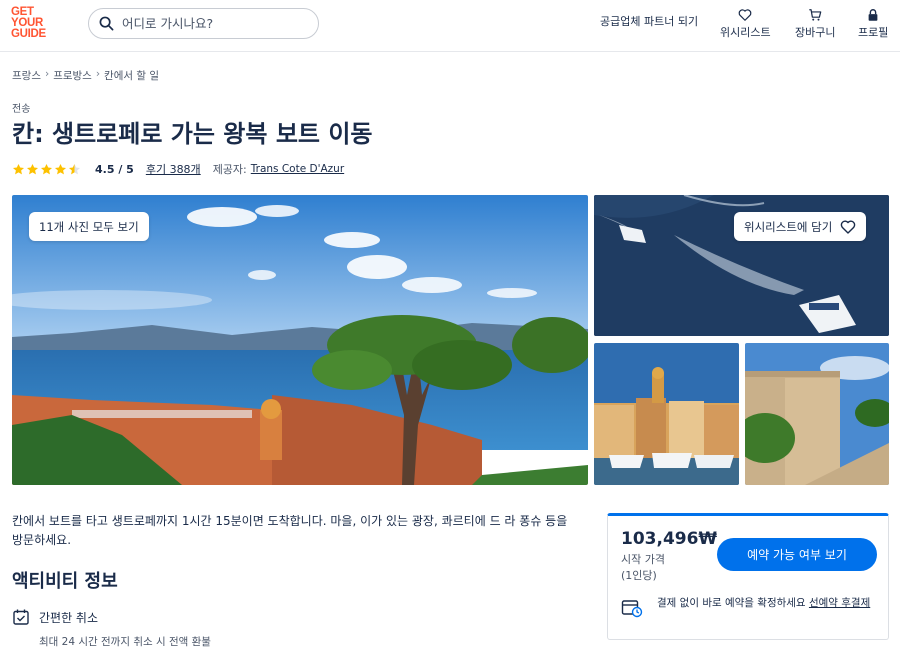  What do you see at coordinates (21, 617) in the screenshot?
I see `calendar-check-icon` at bounding box center [21, 617].